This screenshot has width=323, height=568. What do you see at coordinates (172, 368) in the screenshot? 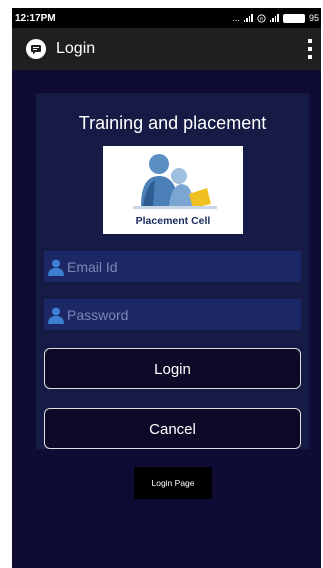
I see `login-button: Login` at bounding box center [172, 368].